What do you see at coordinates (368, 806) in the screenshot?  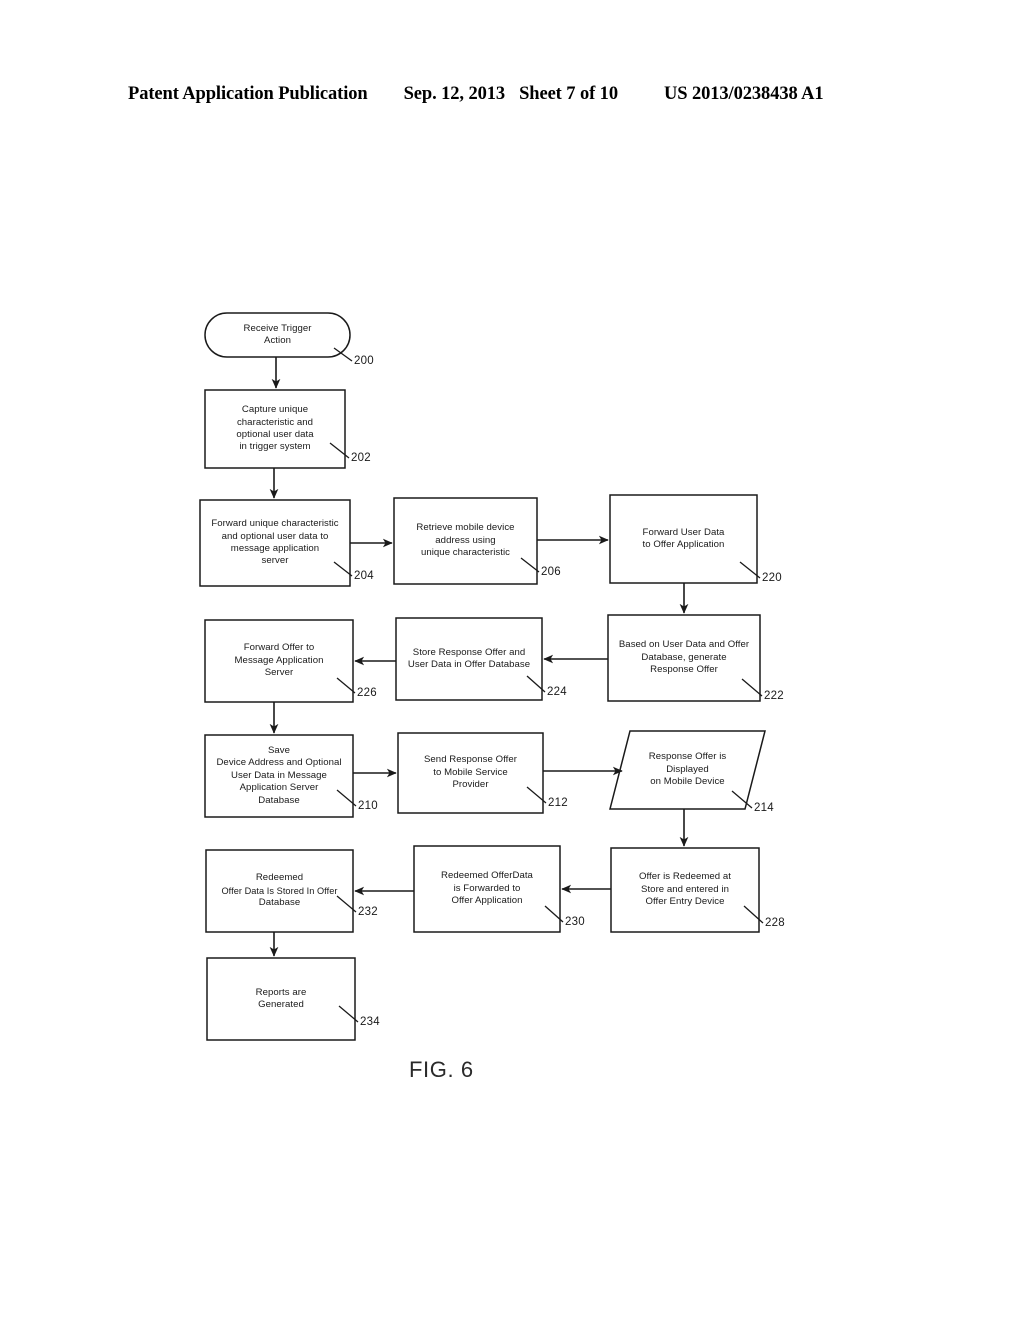 I see `ref-numeral-210: 210` at bounding box center [368, 806].